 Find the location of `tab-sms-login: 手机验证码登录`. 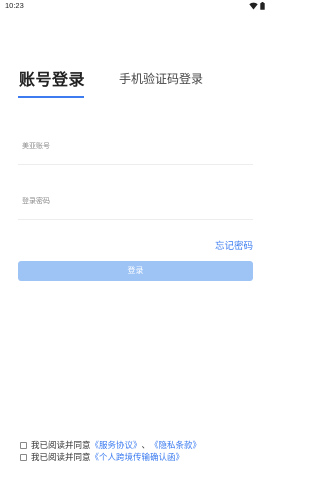

tab-sms-login: 手机验证码登录 is located at coordinates (161, 78).